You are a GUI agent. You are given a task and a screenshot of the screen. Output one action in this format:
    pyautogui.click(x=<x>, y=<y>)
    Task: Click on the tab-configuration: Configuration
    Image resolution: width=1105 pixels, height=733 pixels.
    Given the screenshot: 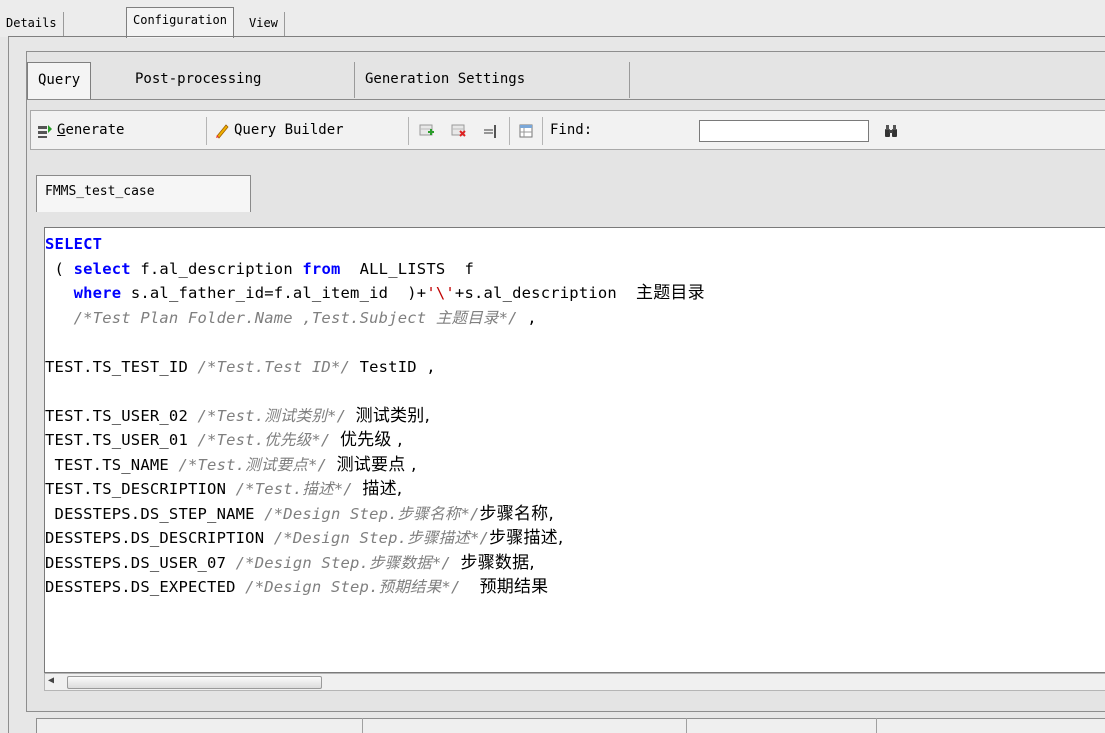 What is the action you would take?
    pyautogui.click(x=180, y=22)
    